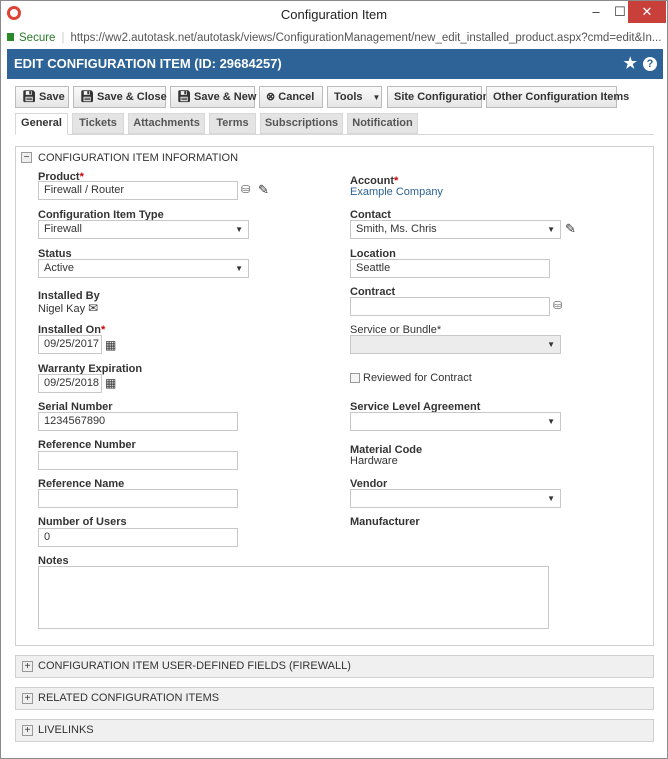 The height and width of the screenshot is (759, 668). Describe the element at coordinates (68, 308) in the screenshot. I see `installed-by-value: Nigel Kay ✉` at that location.